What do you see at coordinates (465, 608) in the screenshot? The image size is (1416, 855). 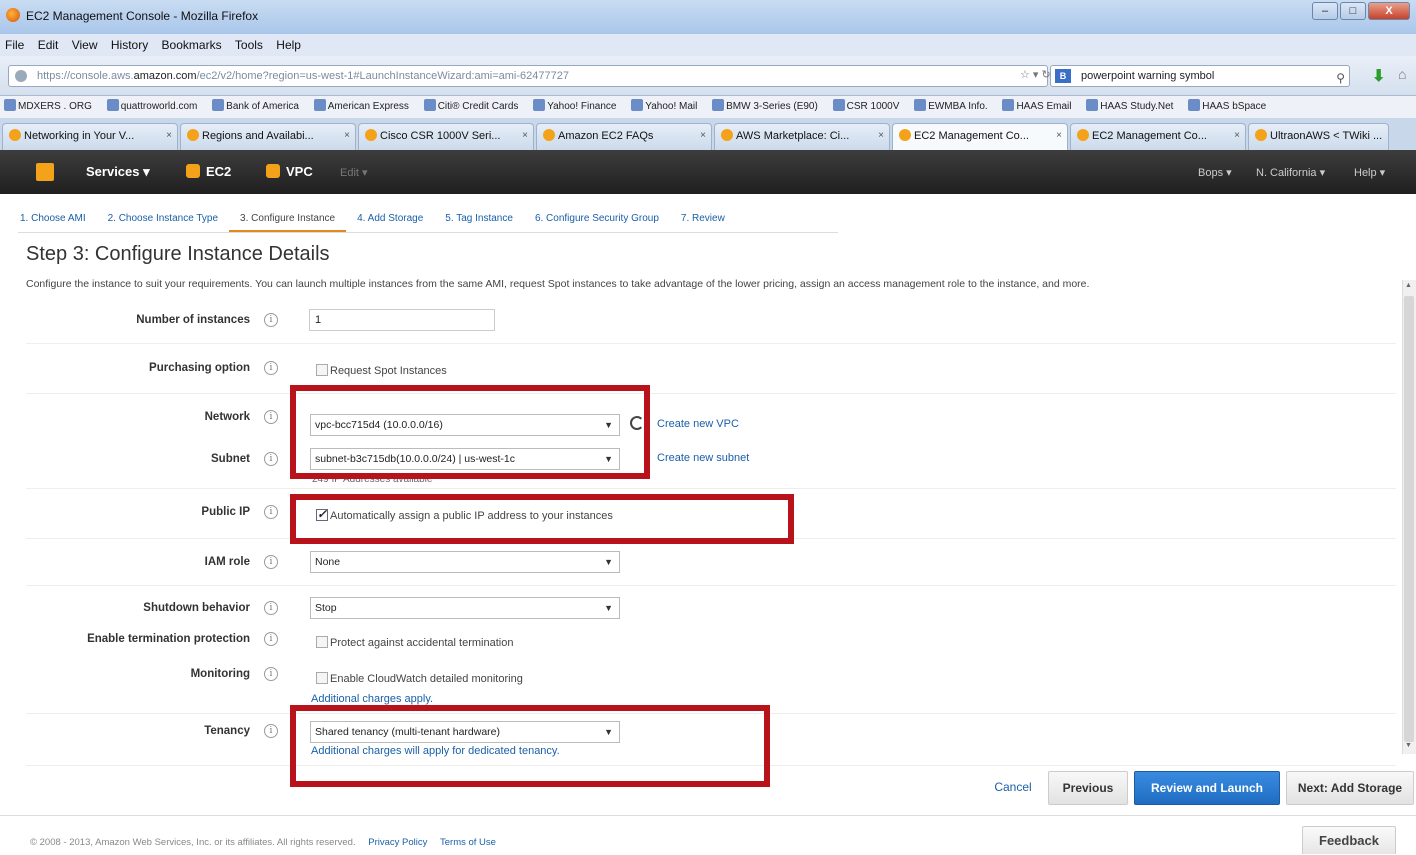 I see `shutdown-select: Stop ▼` at bounding box center [465, 608].